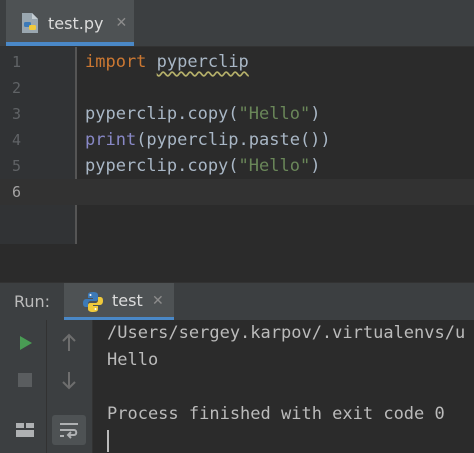 This screenshot has width=474, height=453. What do you see at coordinates (70, 44) in the screenshot?
I see `active-tab-indicator` at bounding box center [70, 44].